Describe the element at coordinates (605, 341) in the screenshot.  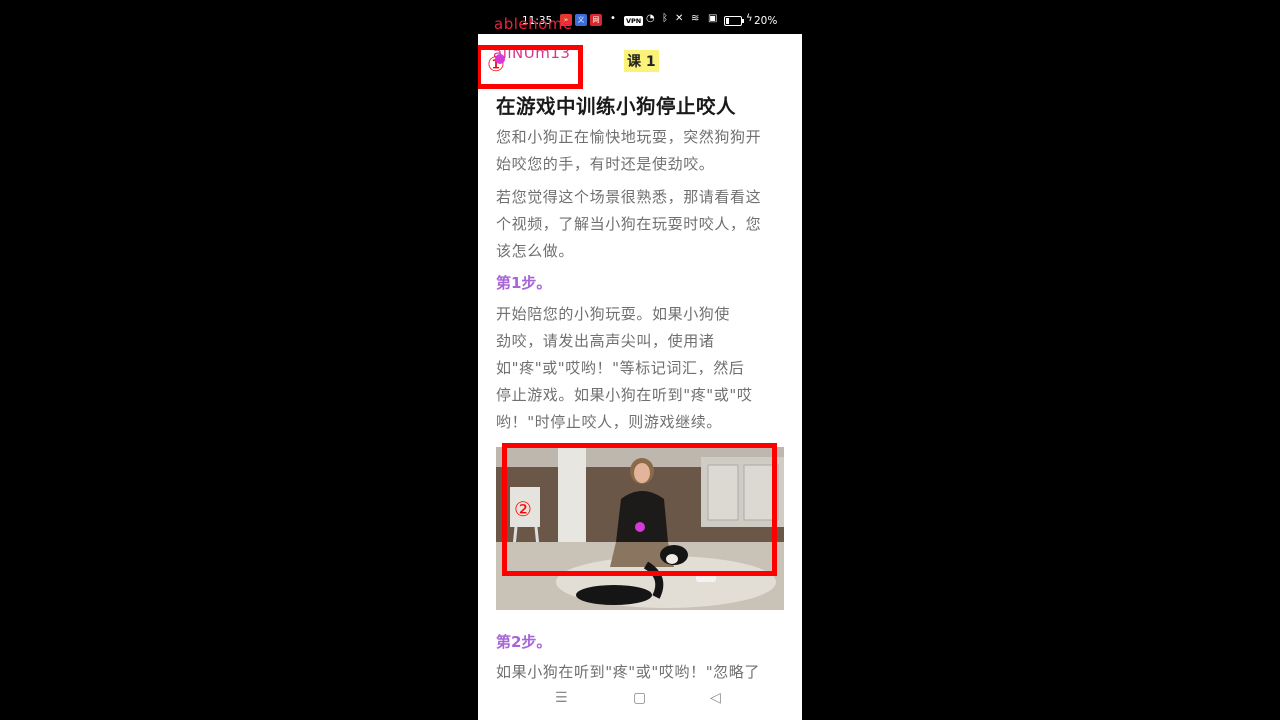
I see `text-line: 劲咬，请发出高声尖叫，使用诸` at that location.